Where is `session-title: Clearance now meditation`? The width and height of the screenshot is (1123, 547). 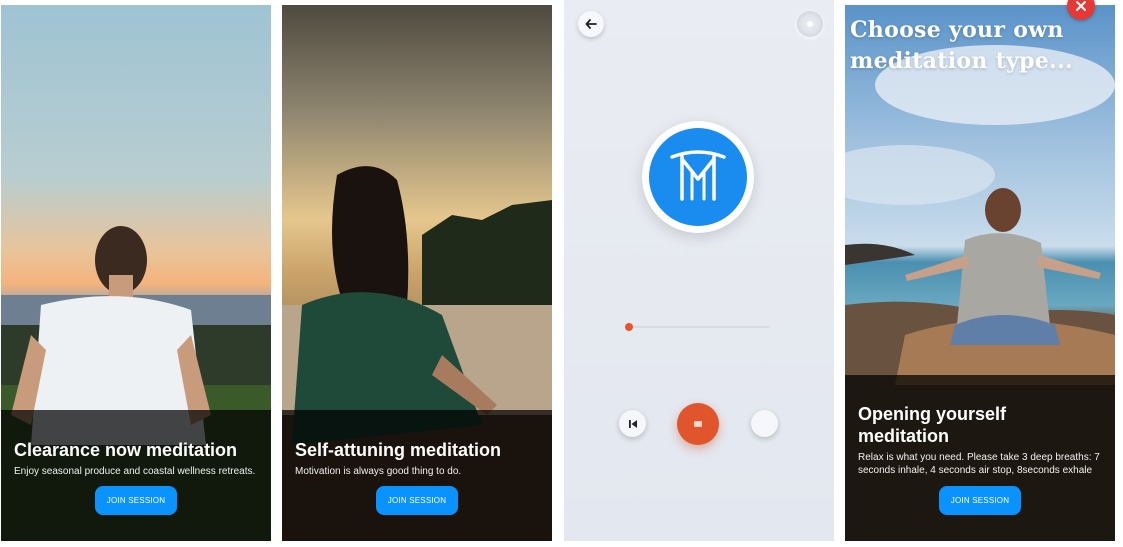 session-title: Clearance now meditation is located at coordinates (126, 450).